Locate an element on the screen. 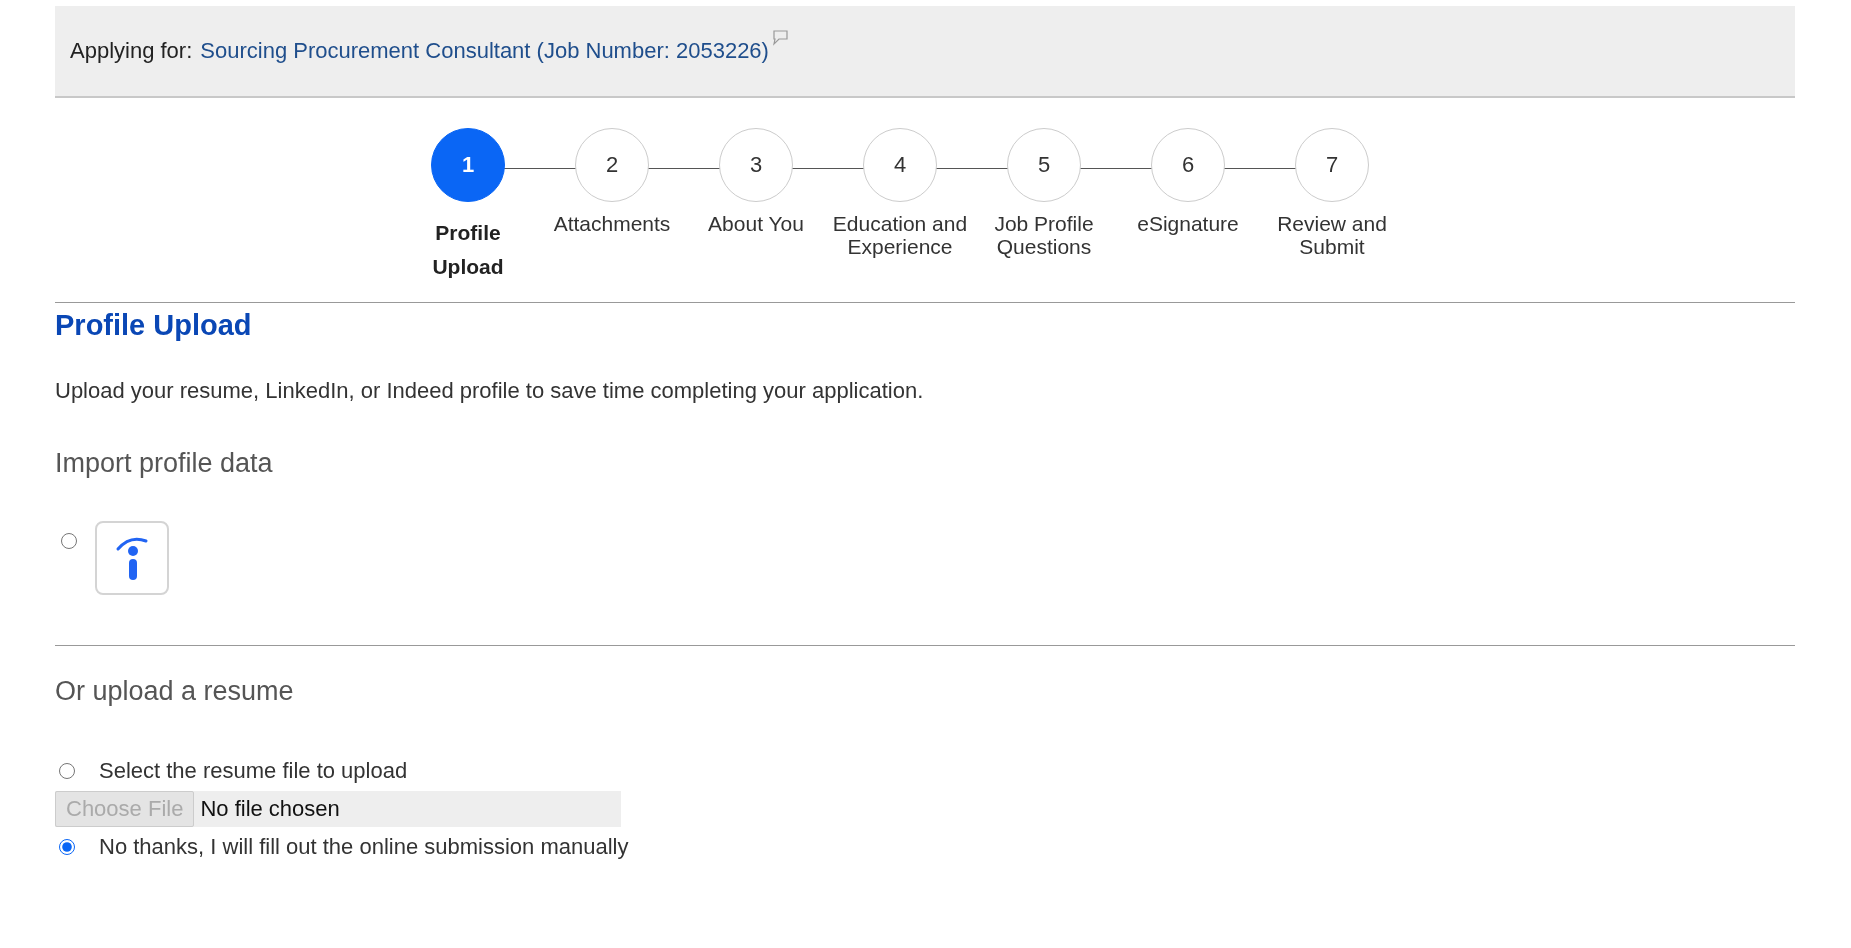  applying-for-label: Applying for: is located at coordinates (131, 51).